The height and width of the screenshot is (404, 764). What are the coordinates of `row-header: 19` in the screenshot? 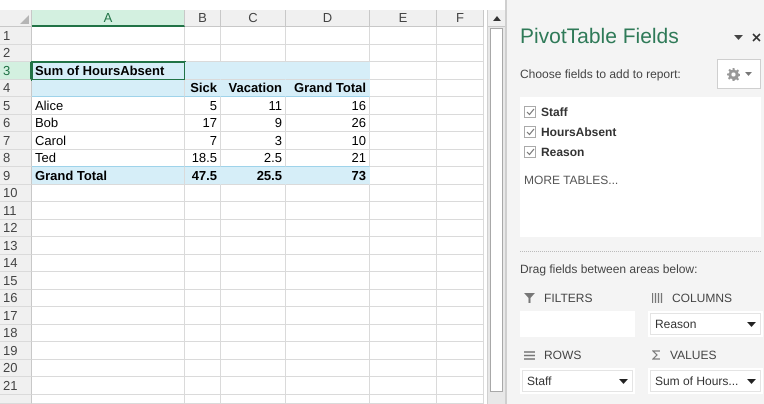 It's located at (16, 351).